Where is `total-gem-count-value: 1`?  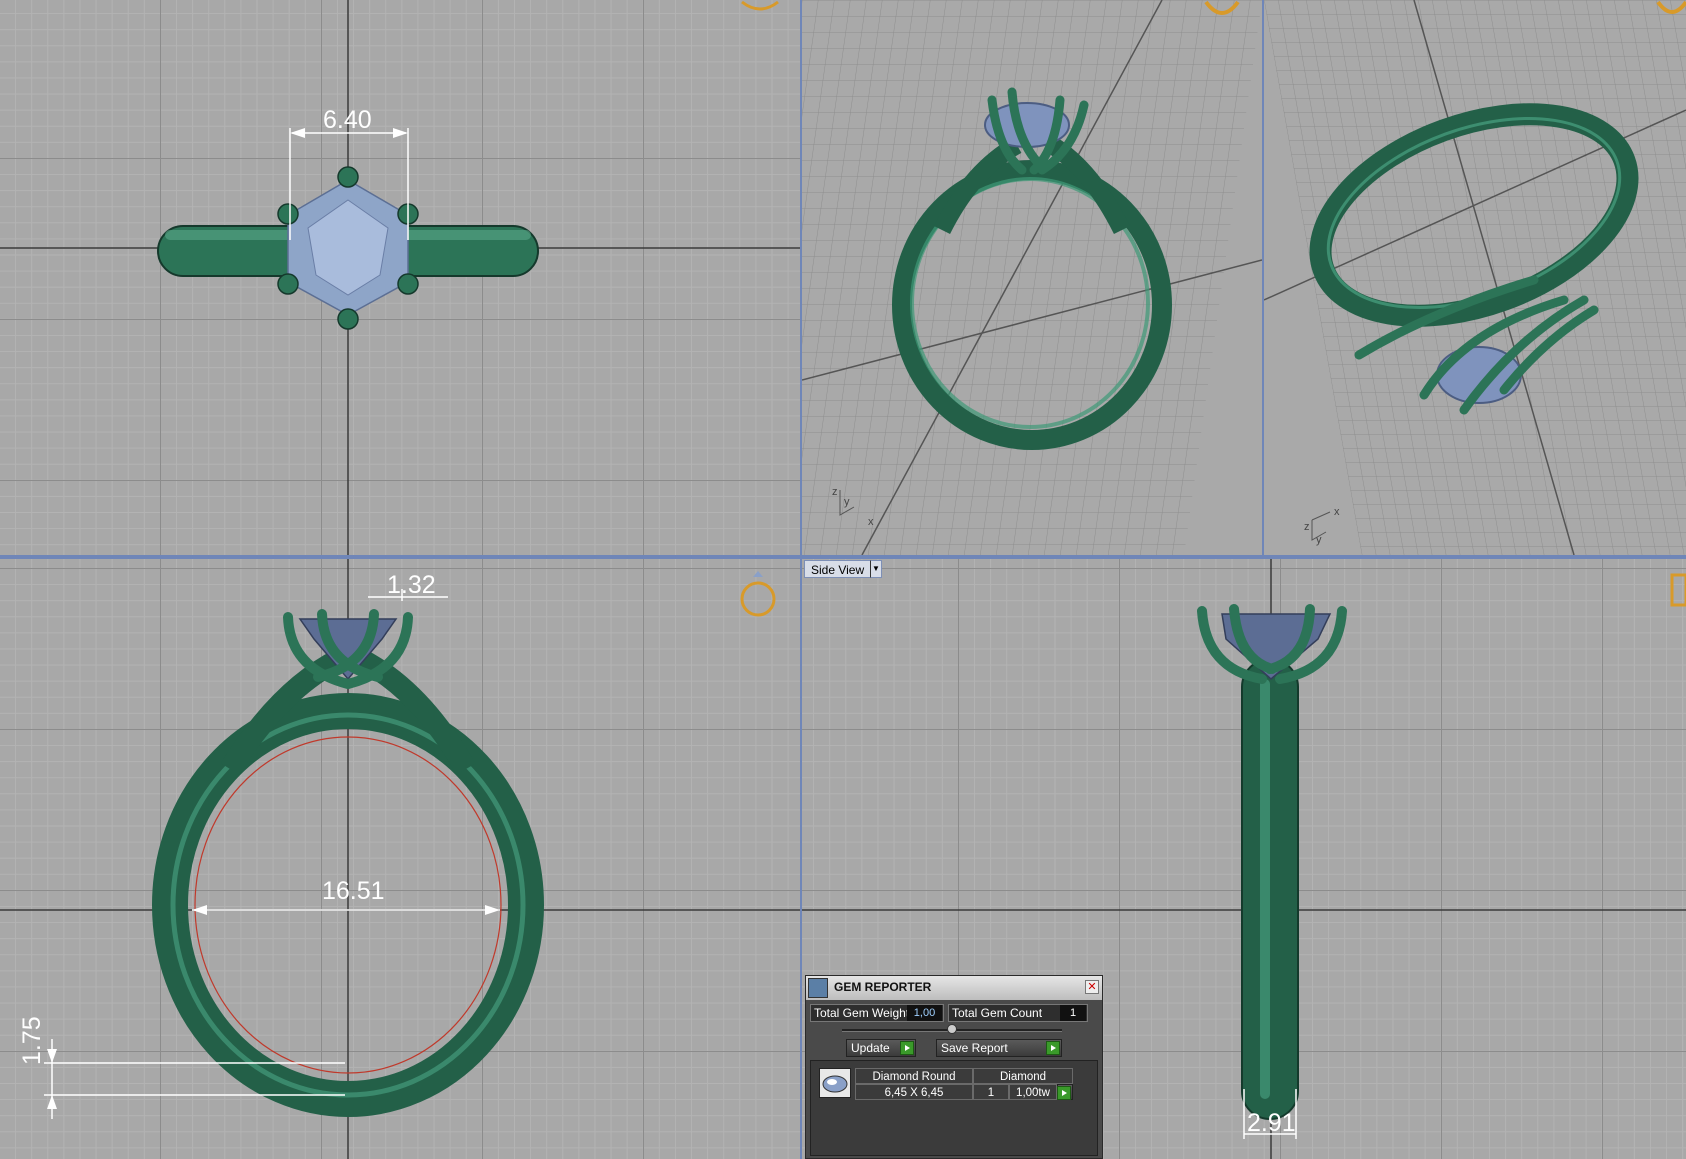
total-gem-count-value: 1 is located at coordinates (1073, 1013).